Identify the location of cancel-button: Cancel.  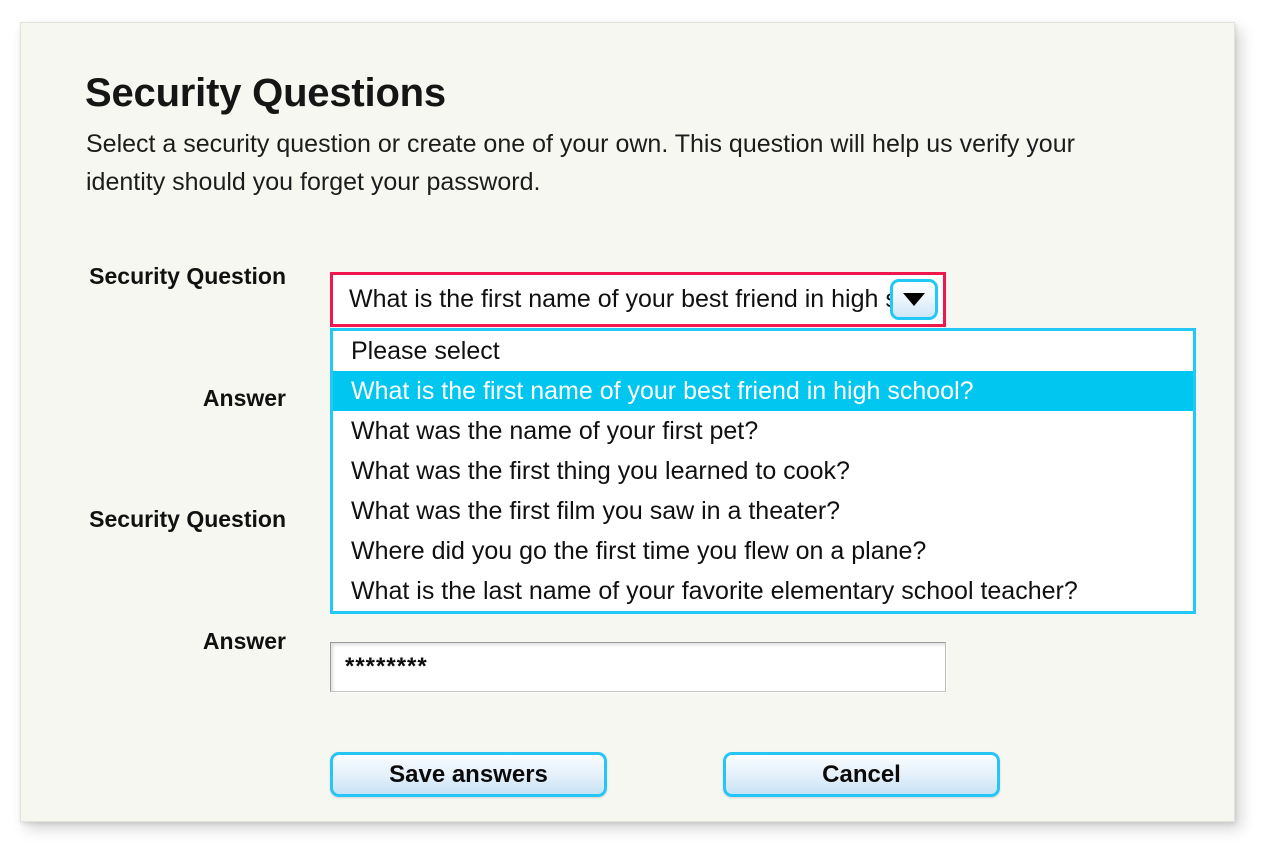
(861, 774).